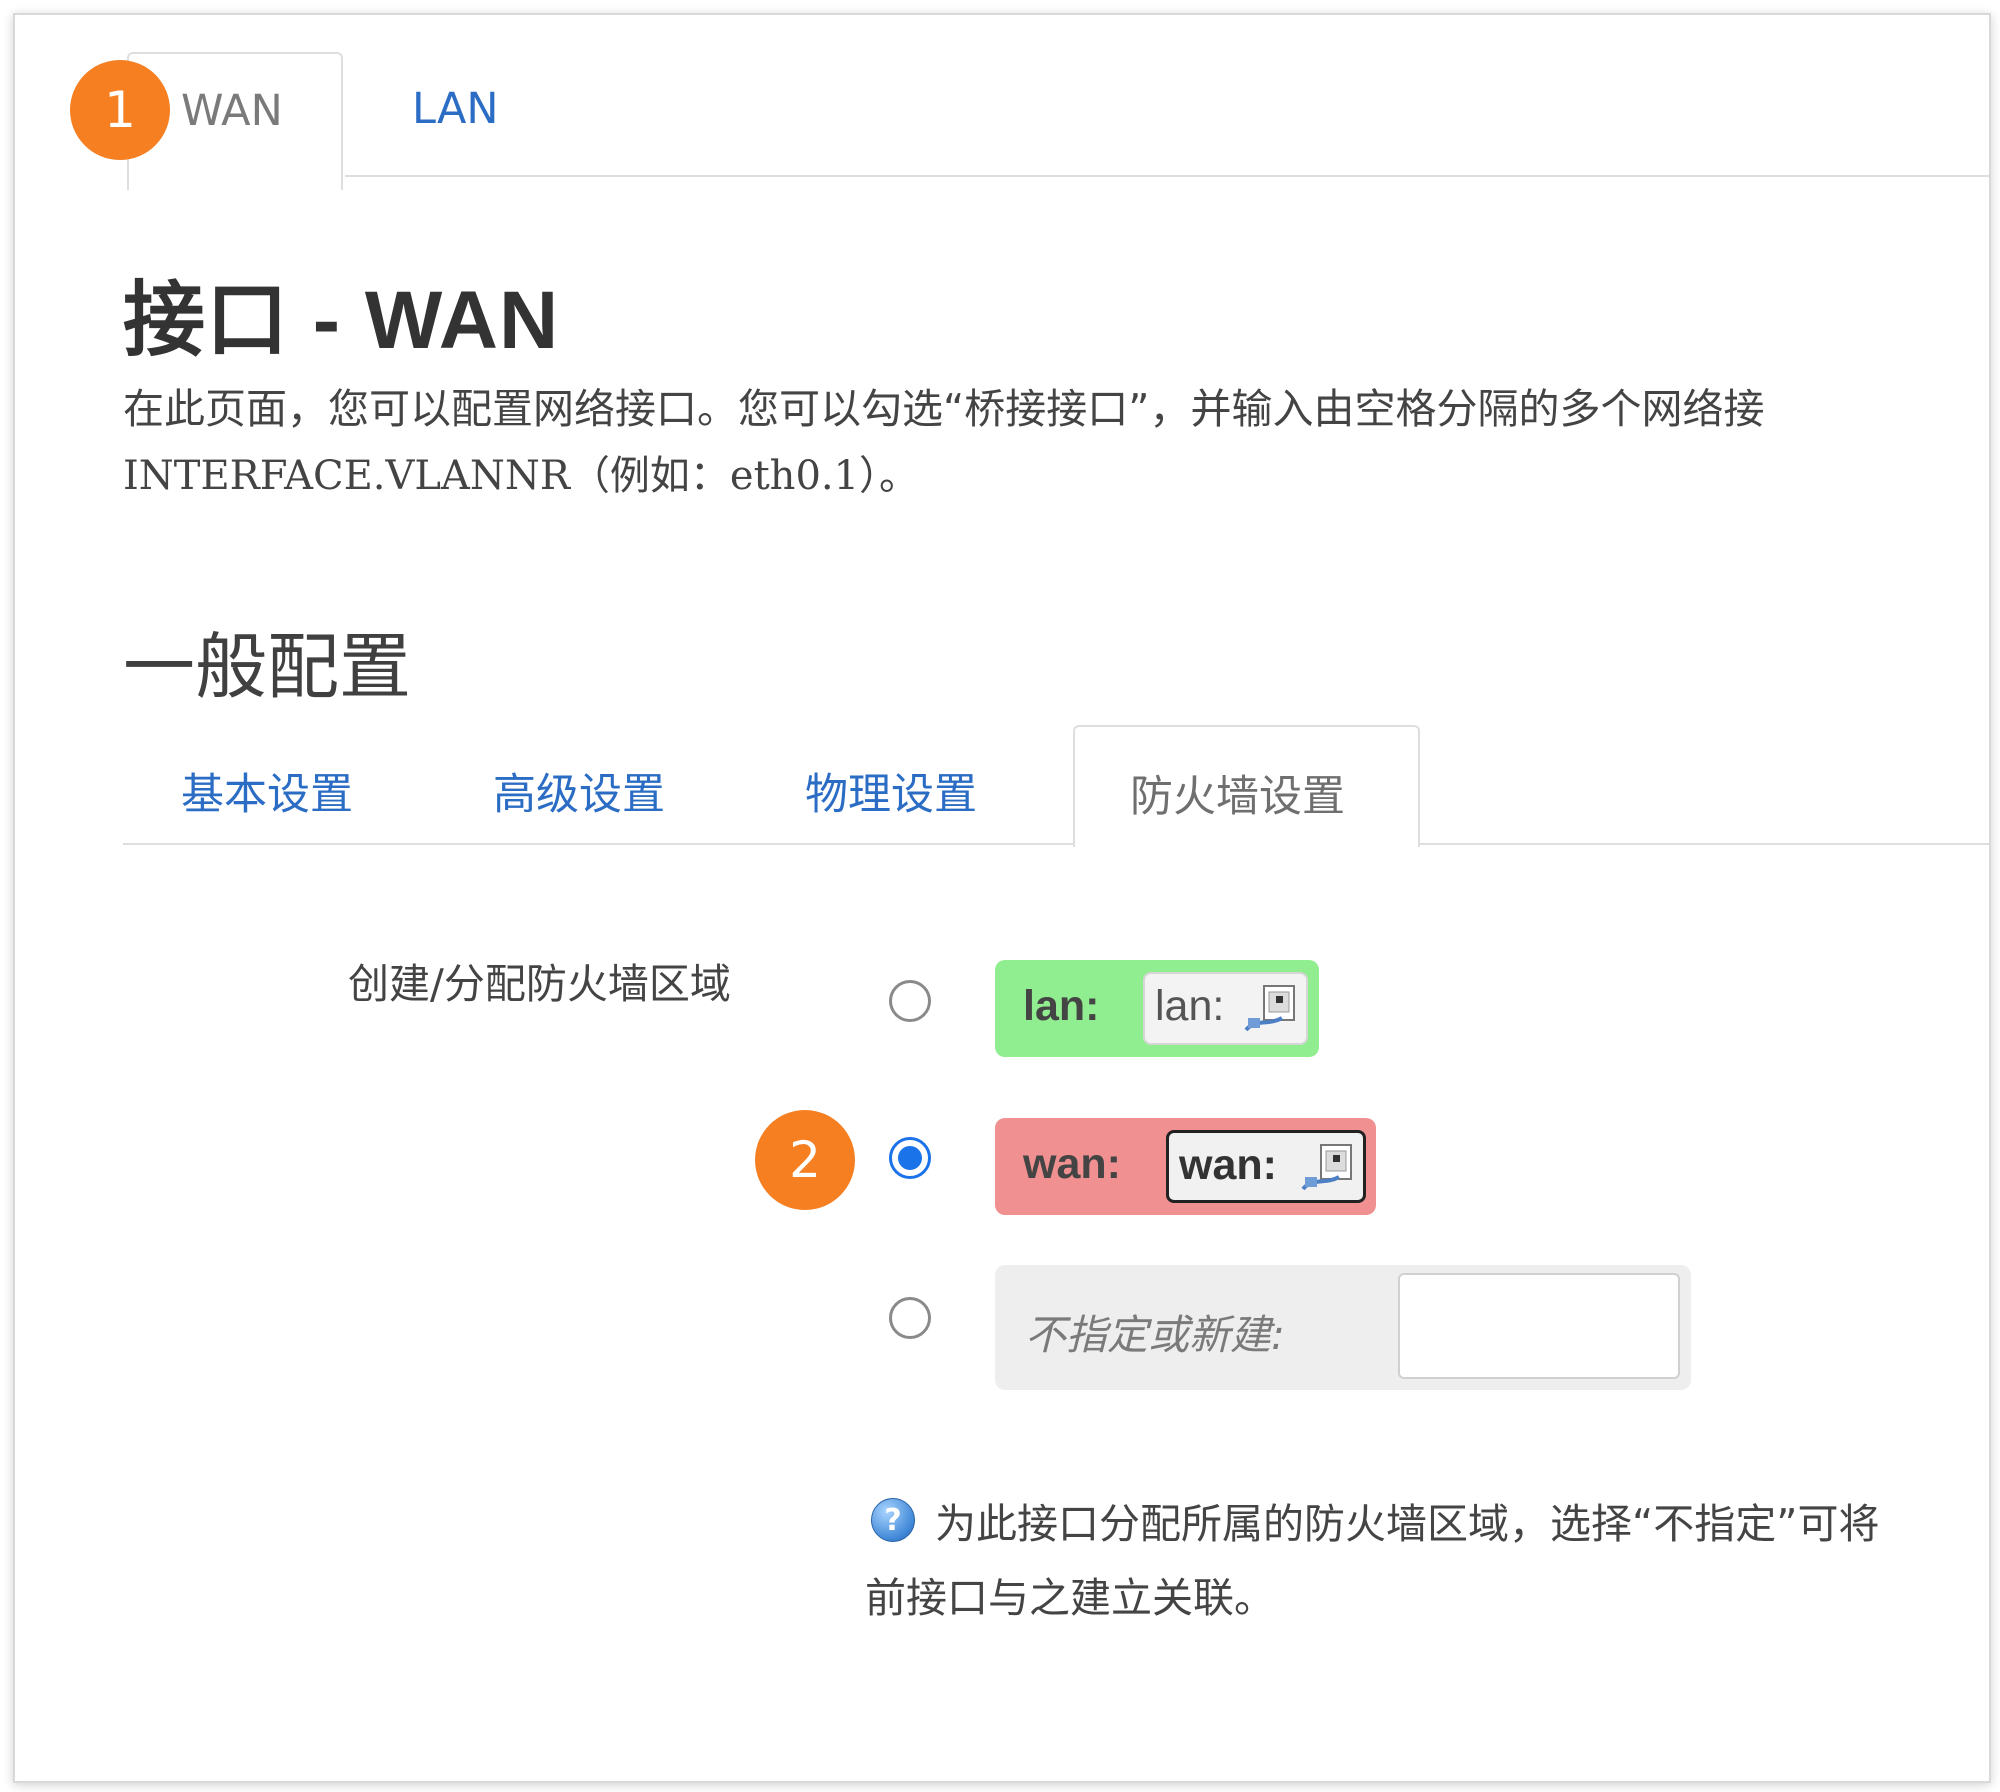 This screenshot has width=2000, height=1792. Describe the element at coordinates (910, 1318) in the screenshot. I see `radio-zone-new` at that location.